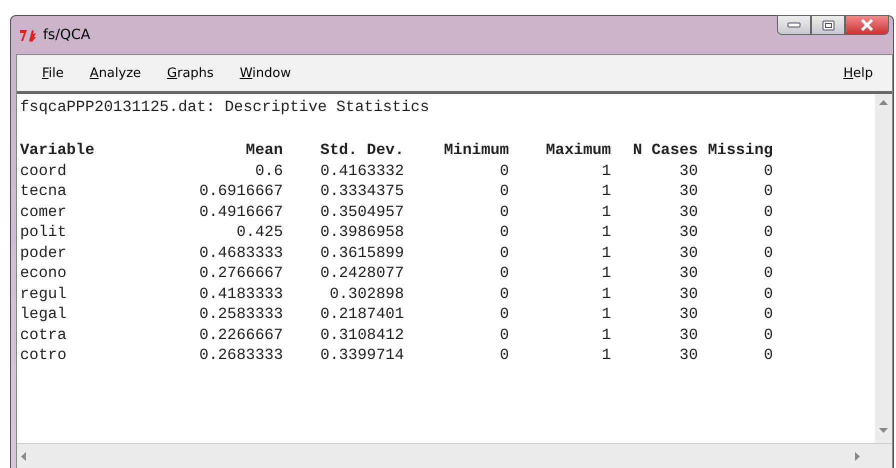  Describe the element at coordinates (44, 252) in the screenshot. I see `table-cell-text: poder` at that location.